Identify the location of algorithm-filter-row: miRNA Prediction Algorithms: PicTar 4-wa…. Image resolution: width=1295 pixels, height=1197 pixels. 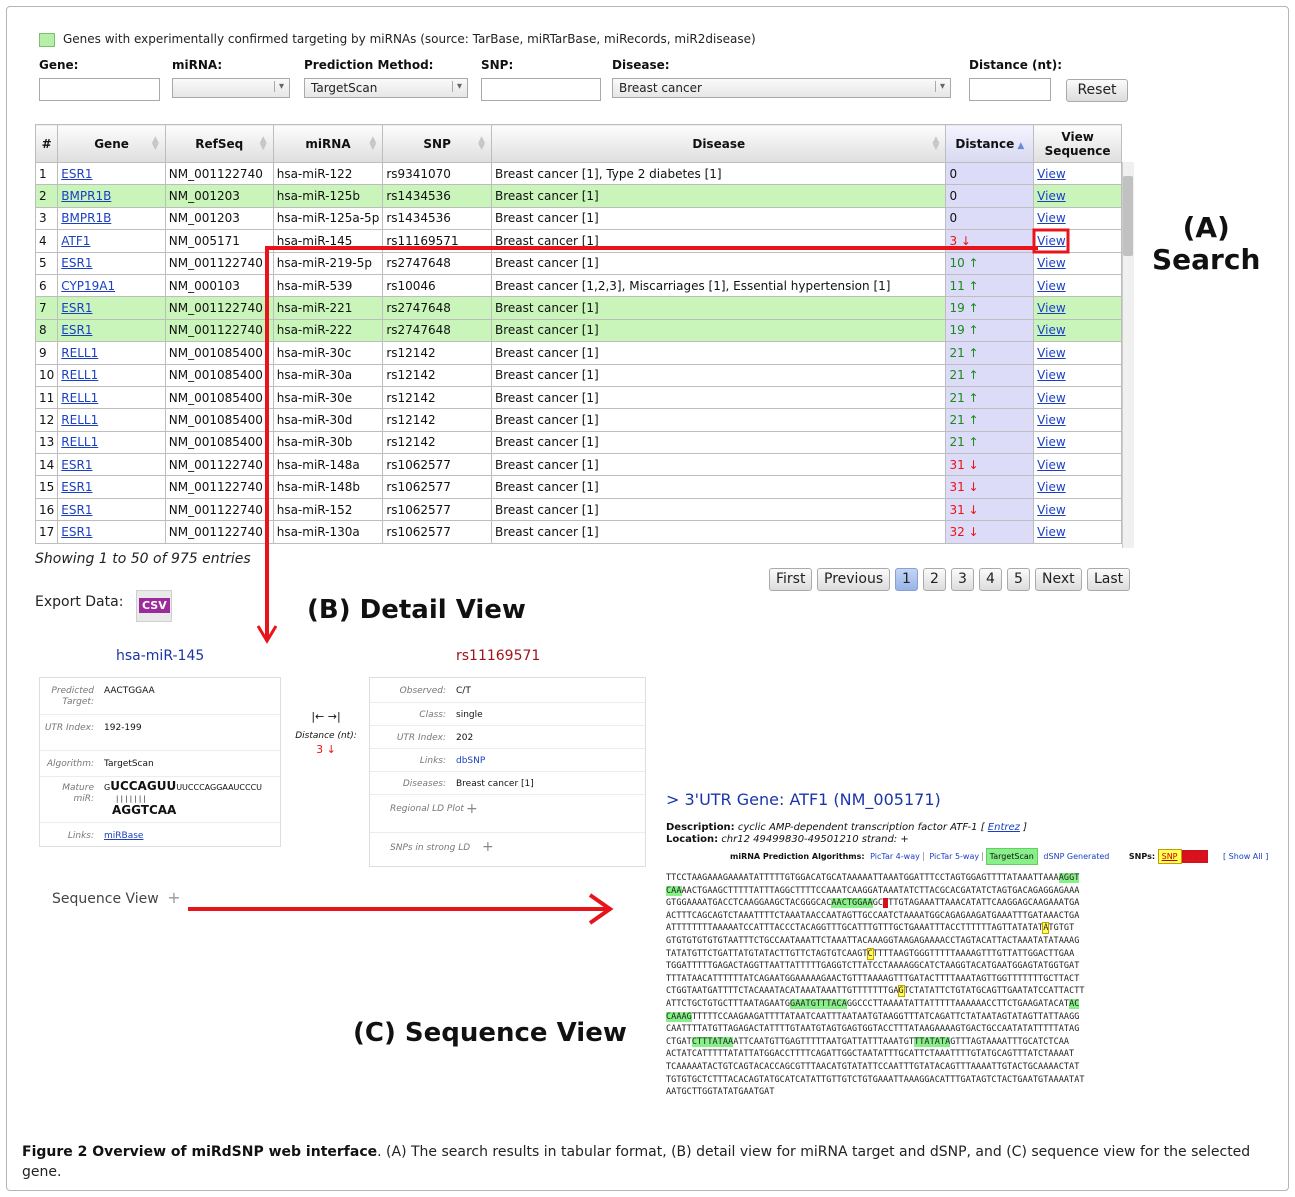
(999, 856).